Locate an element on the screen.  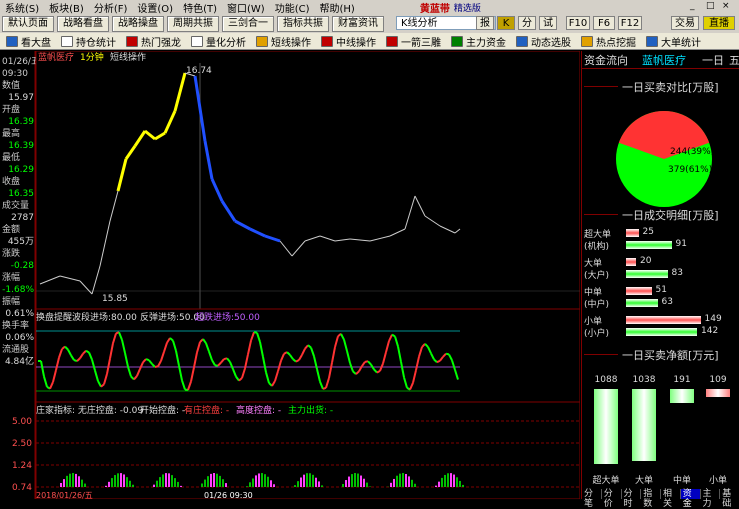
wealth-news-button: 财富资讯 is located at coordinates (358, 24).